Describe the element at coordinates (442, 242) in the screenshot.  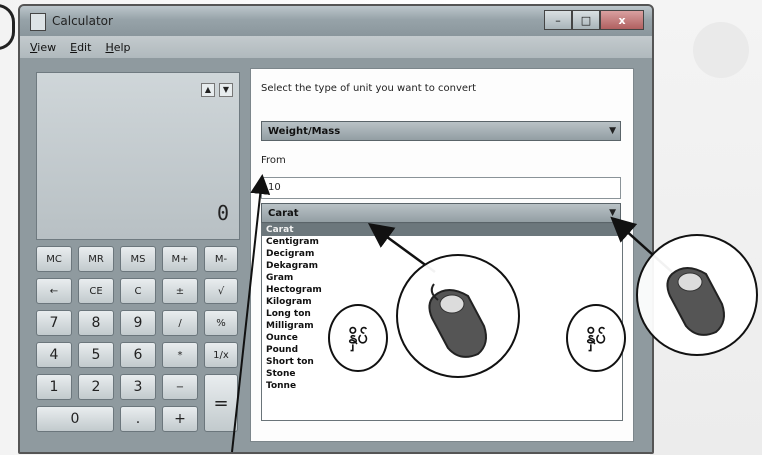
I see `unit-option: Centigram` at that location.